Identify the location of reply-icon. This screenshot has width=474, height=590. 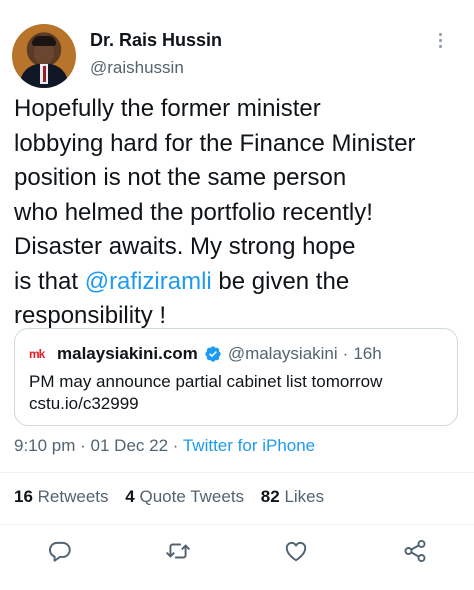
(60, 551).